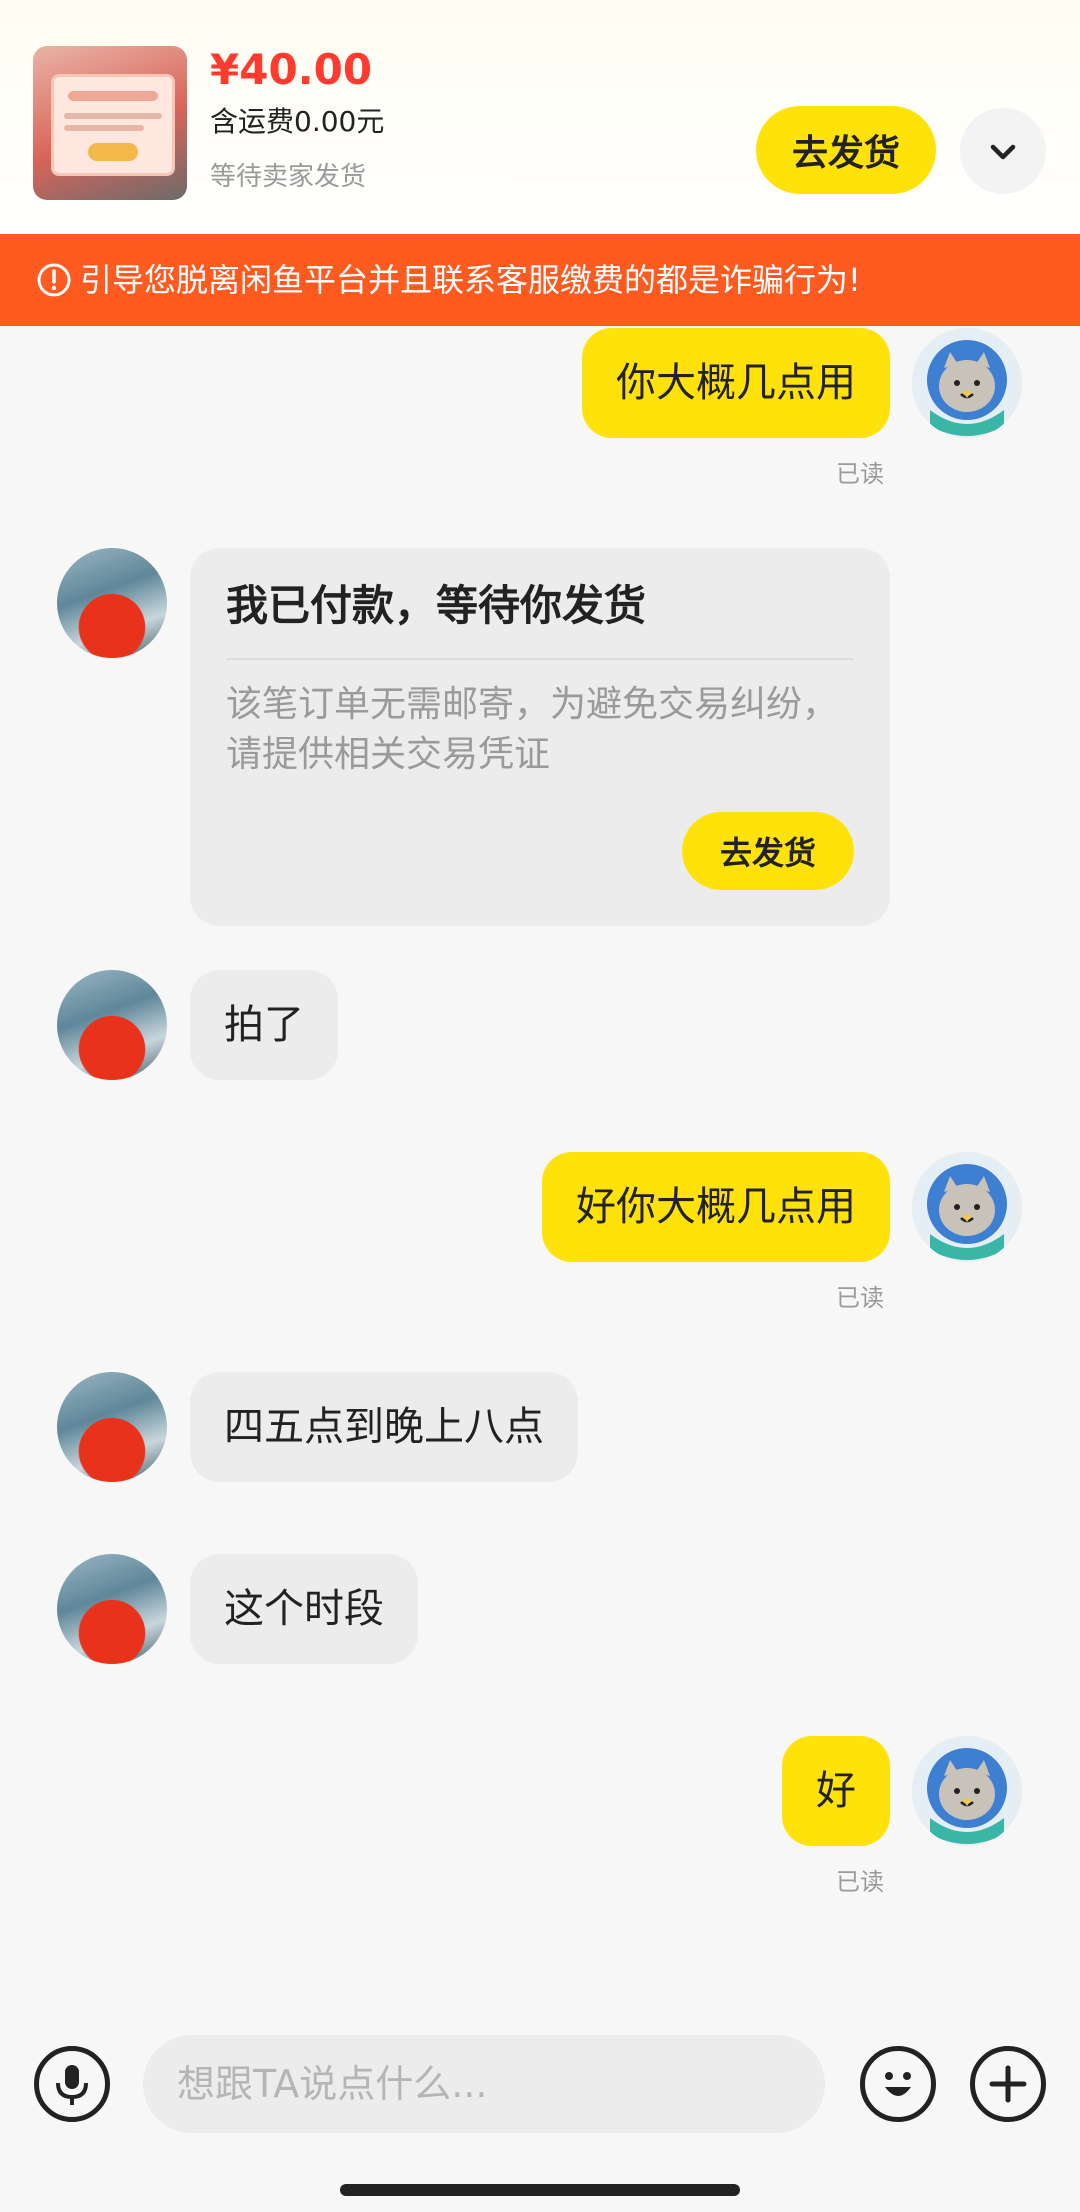 The width and height of the screenshot is (1080, 2212). I want to click on ship-button: 去发货, so click(846, 150).